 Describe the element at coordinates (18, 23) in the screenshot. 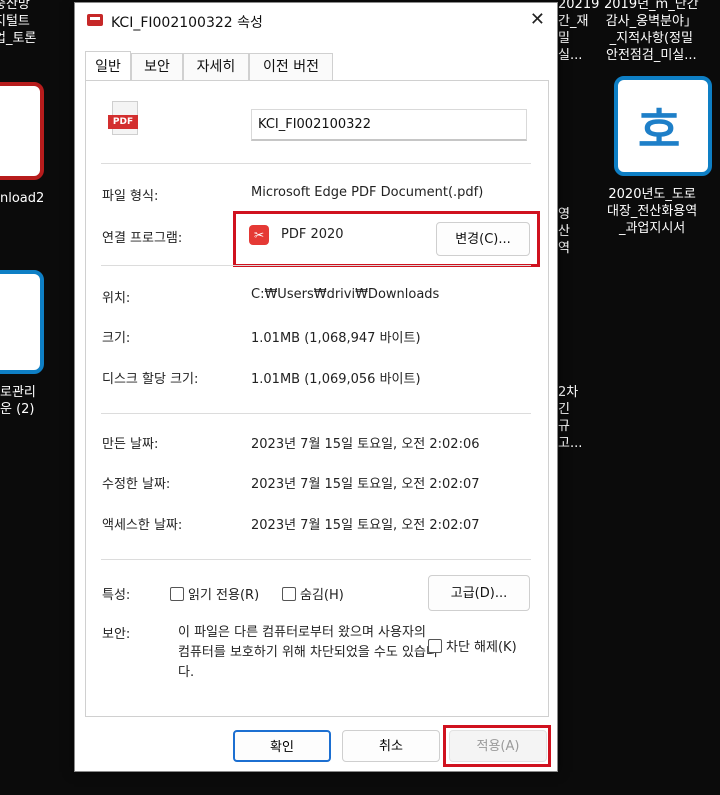

I see `desktop-icon-label: 중산망 지털트 업_토론` at that location.